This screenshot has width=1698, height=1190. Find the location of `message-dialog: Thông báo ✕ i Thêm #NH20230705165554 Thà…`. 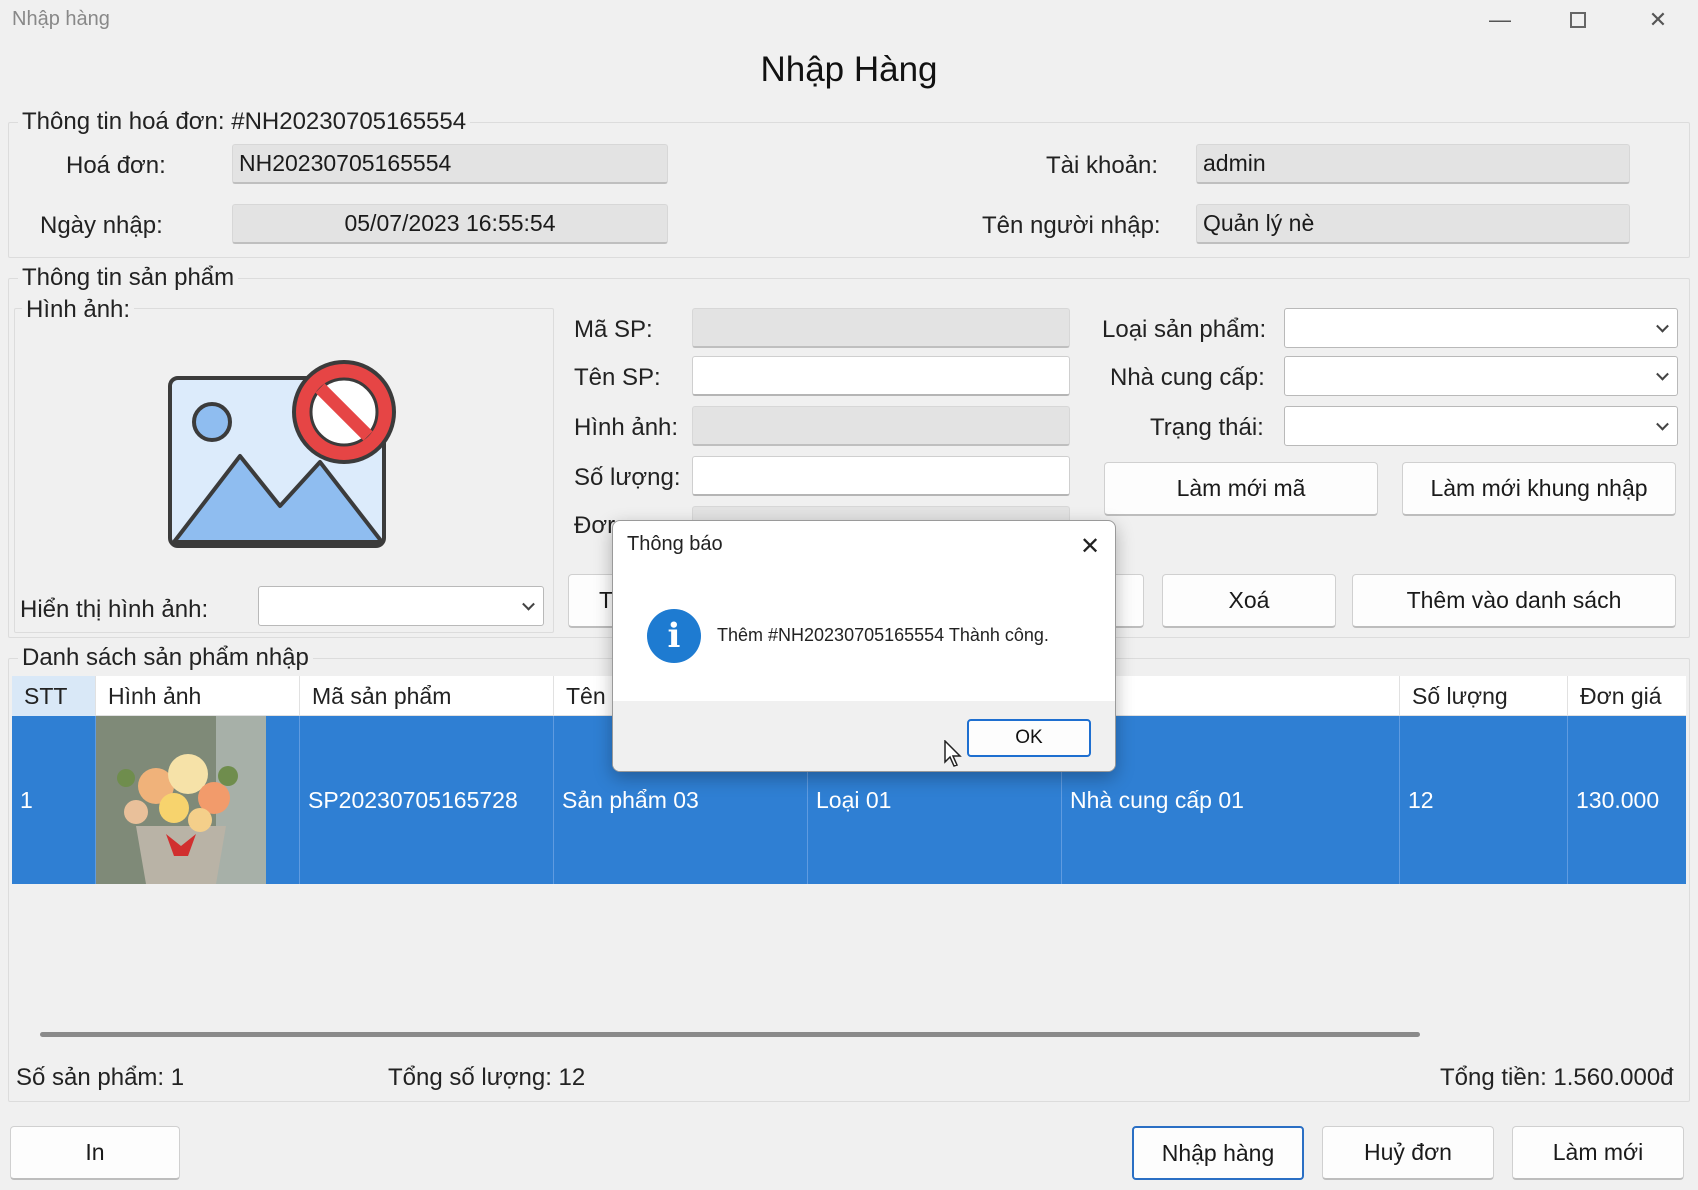

message-dialog: Thông báo ✕ i Thêm #NH20230705165554 Thà… is located at coordinates (864, 646).